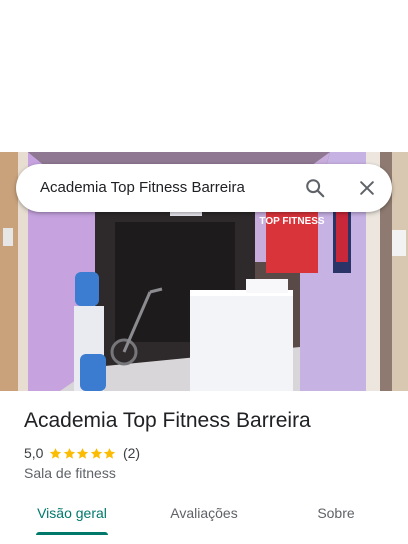 The image size is (408, 544). What do you see at coordinates (72, 533) in the screenshot?
I see `active-tab-indicator` at bounding box center [72, 533].